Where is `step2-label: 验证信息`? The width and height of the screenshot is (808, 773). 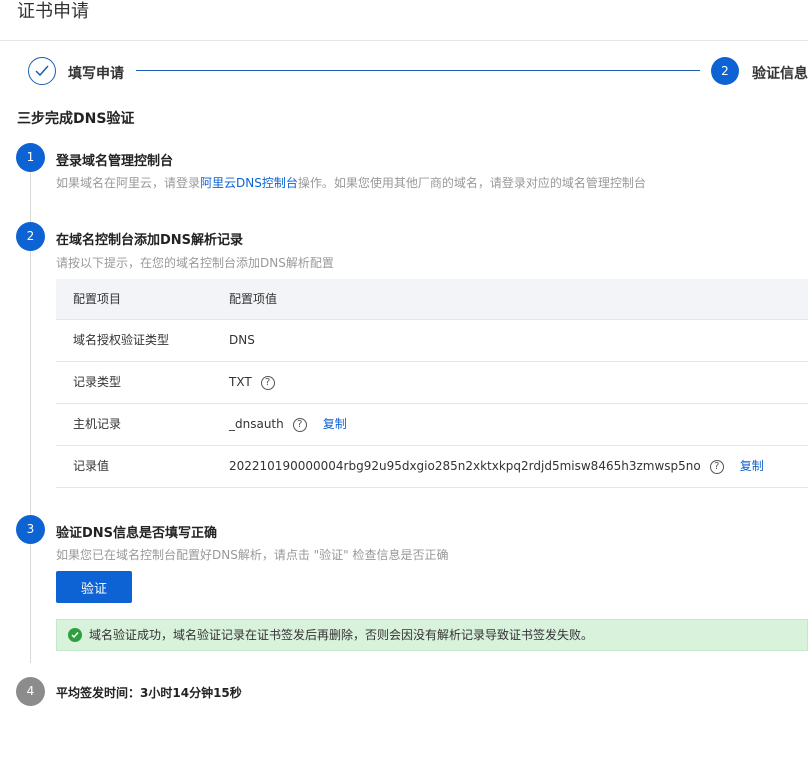
step2-label: 验证信息 is located at coordinates (780, 74).